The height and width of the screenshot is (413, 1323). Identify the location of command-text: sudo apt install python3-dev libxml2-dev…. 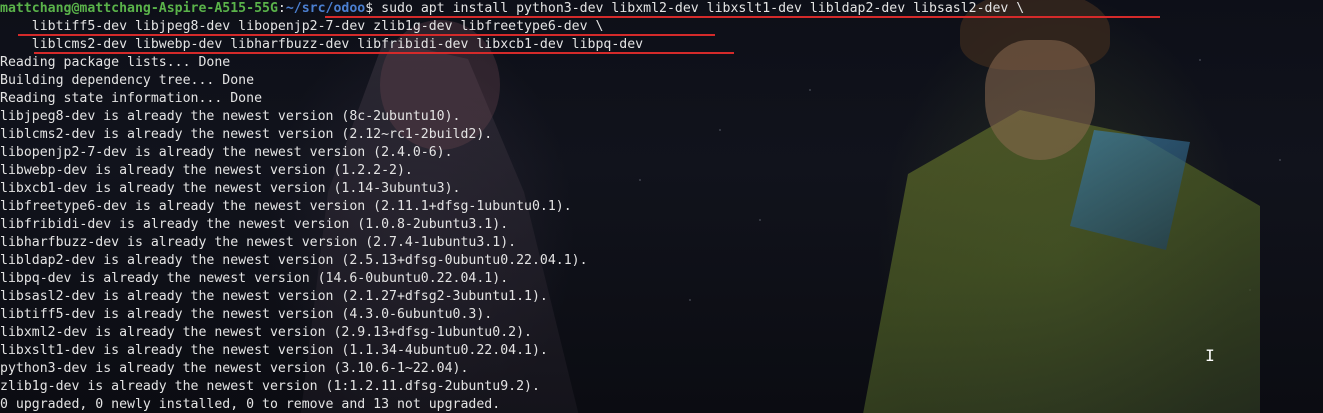
(699, 8).